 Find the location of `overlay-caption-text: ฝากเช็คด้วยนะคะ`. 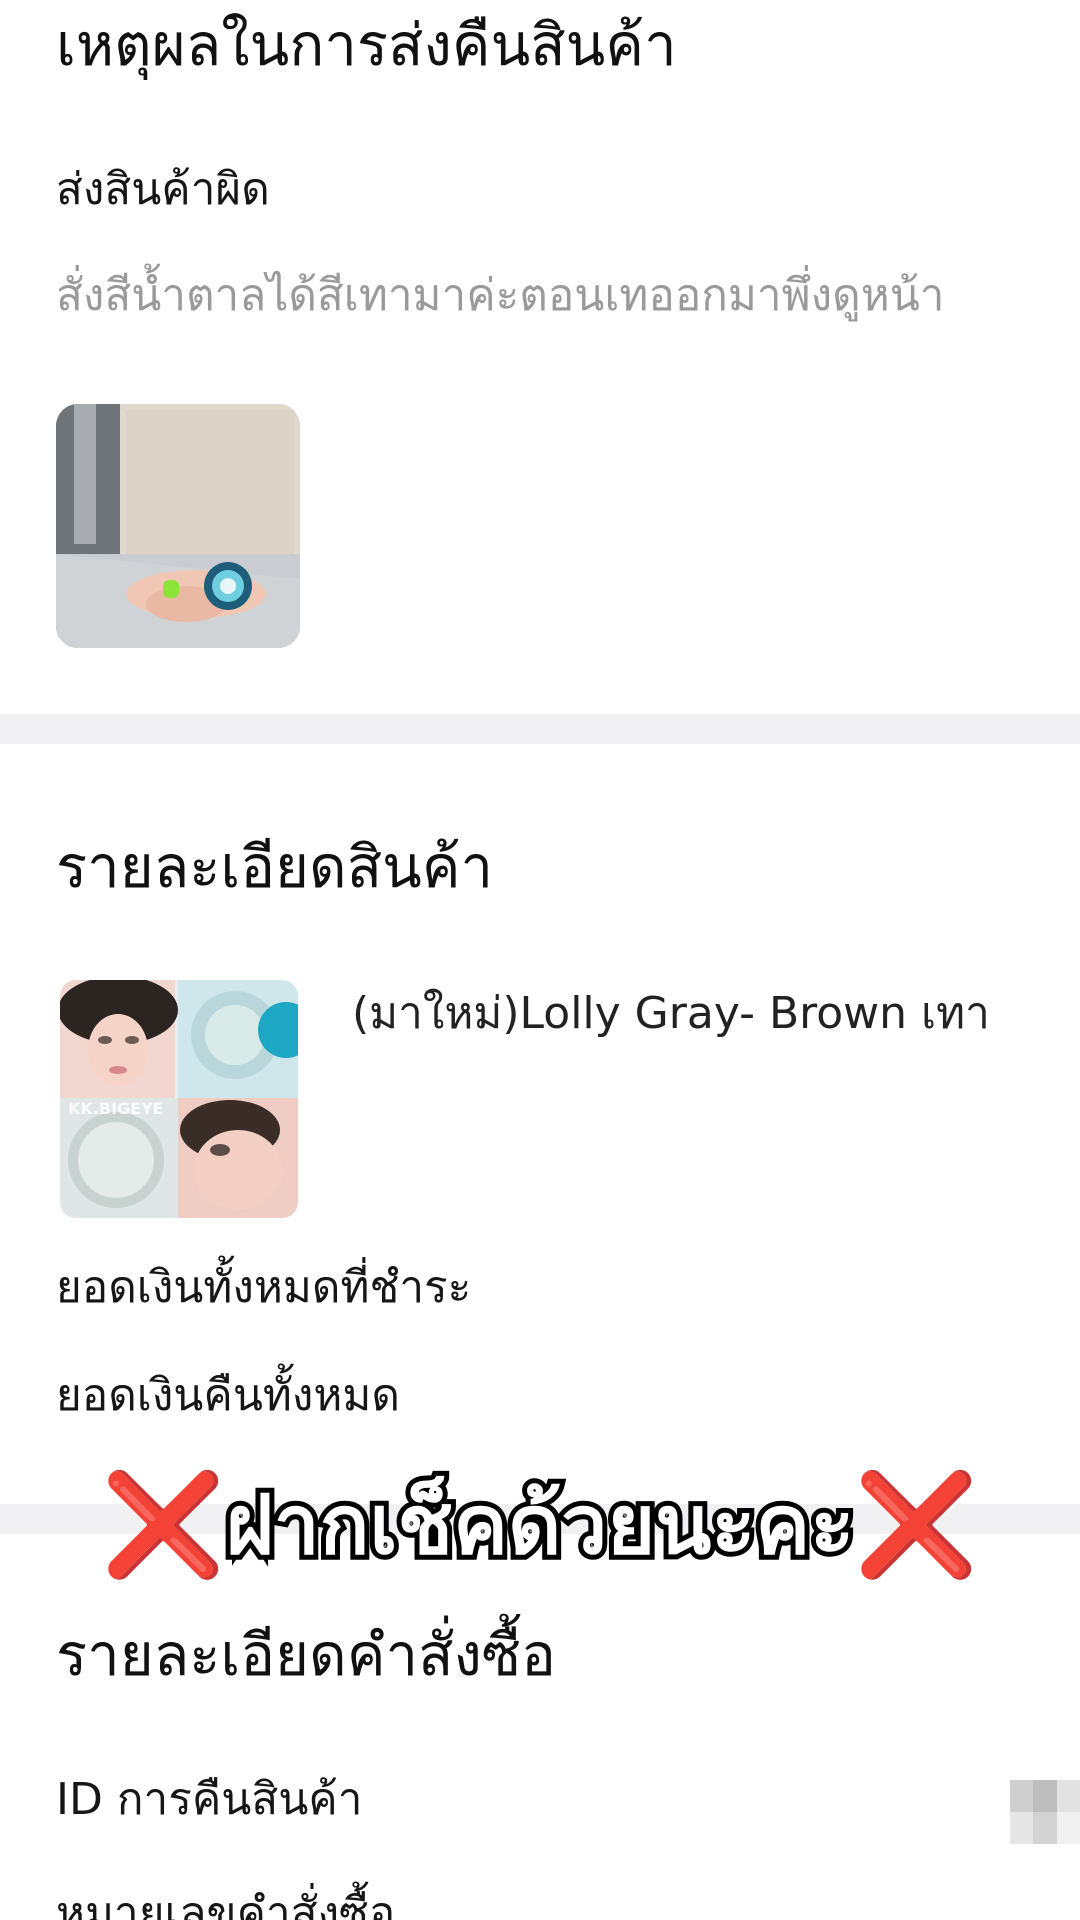

overlay-caption-text: ฝากเช็คด้วยนะคะ is located at coordinates (540, 1525).